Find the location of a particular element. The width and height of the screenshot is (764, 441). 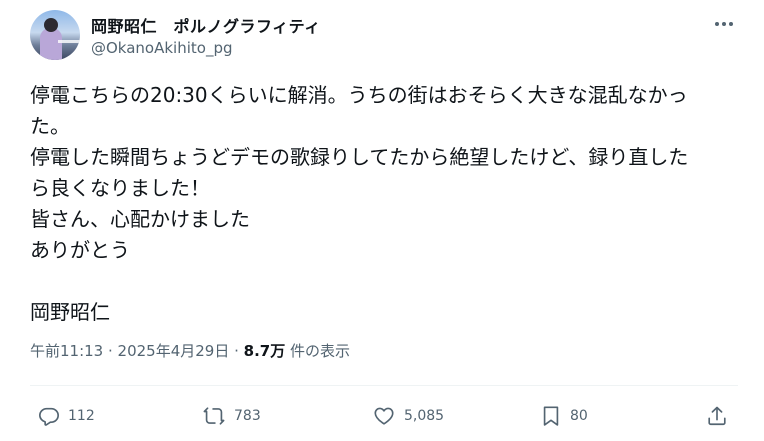

bookmark-button: 80 is located at coordinates (564, 416).